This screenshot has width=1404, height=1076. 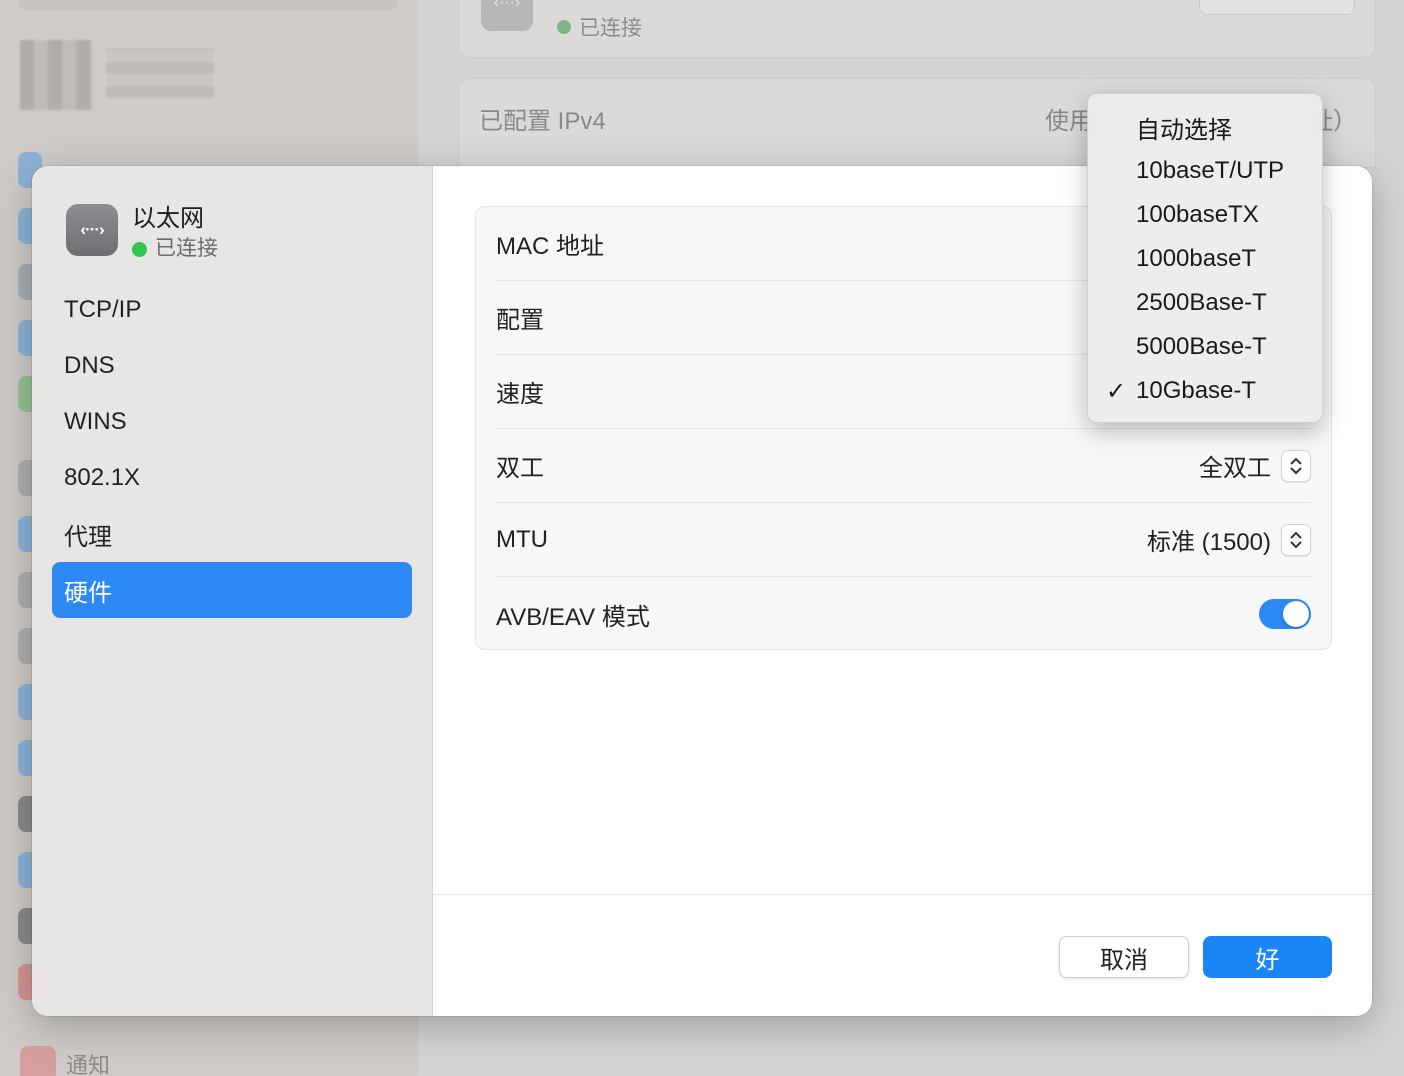 What do you see at coordinates (232, 366) in the screenshot?
I see `nav-item-dns: DNS` at bounding box center [232, 366].